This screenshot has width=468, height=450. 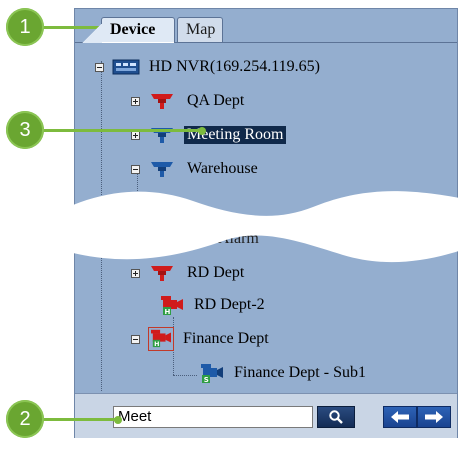 What do you see at coordinates (25, 27) in the screenshot?
I see `callout-1: 1` at bounding box center [25, 27].